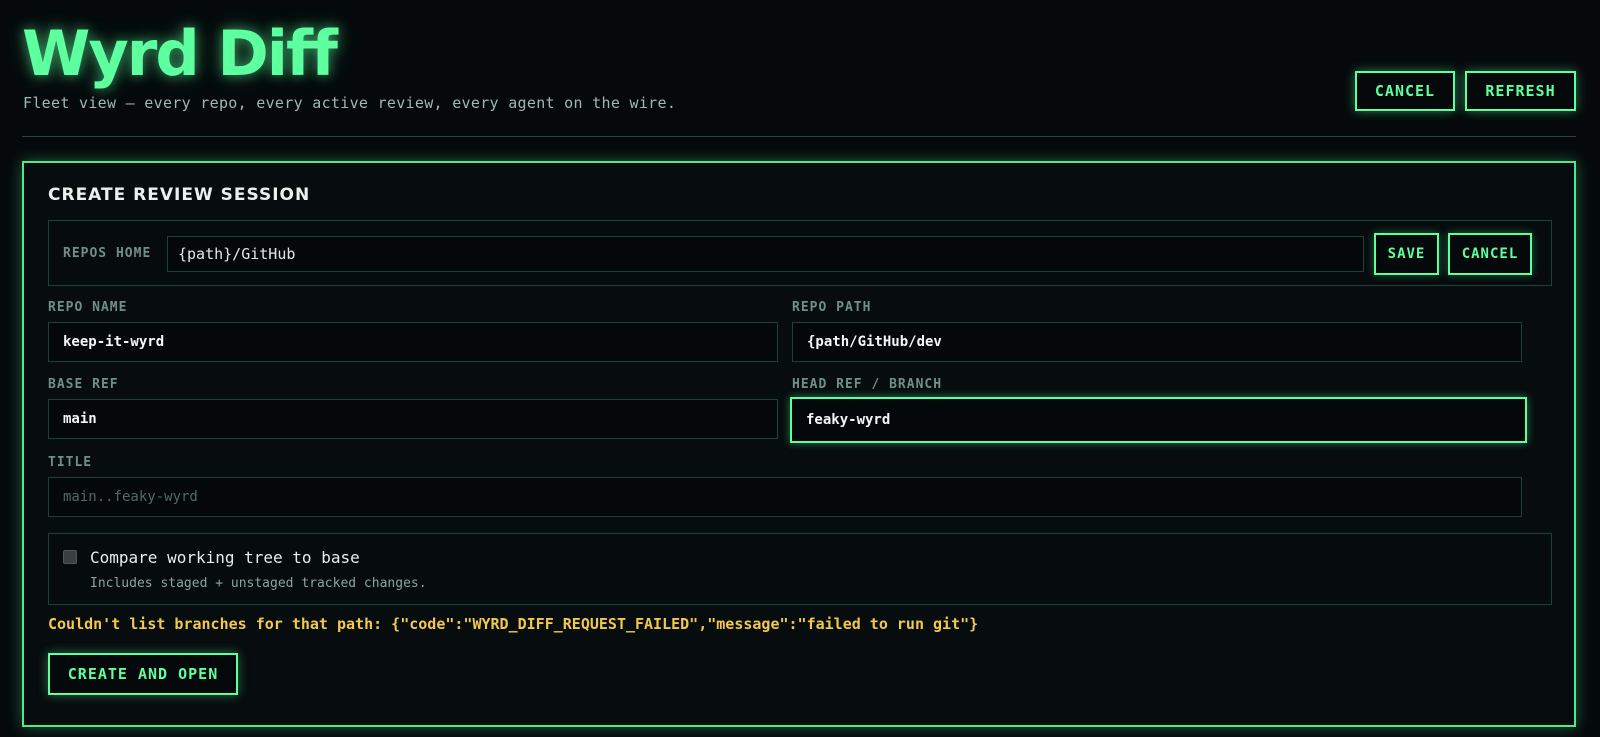  What do you see at coordinates (1490, 254) in the screenshot?
I see `repos-home-cancel-button: CANCEL` at bounding box center [1490, 254].